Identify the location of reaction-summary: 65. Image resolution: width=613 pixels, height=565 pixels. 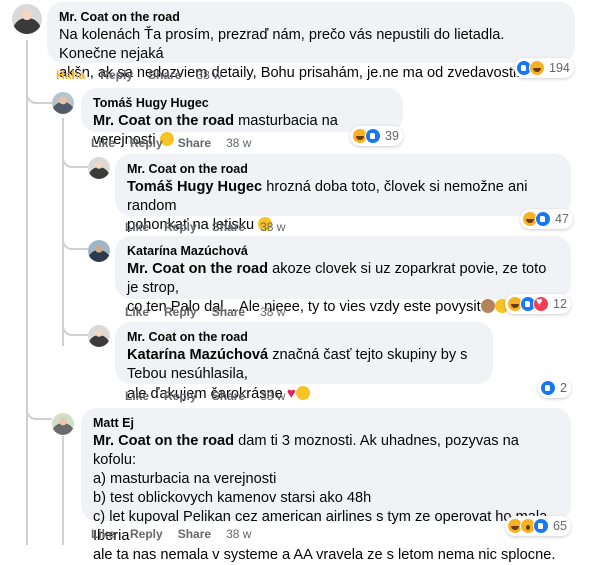
(538, 526).